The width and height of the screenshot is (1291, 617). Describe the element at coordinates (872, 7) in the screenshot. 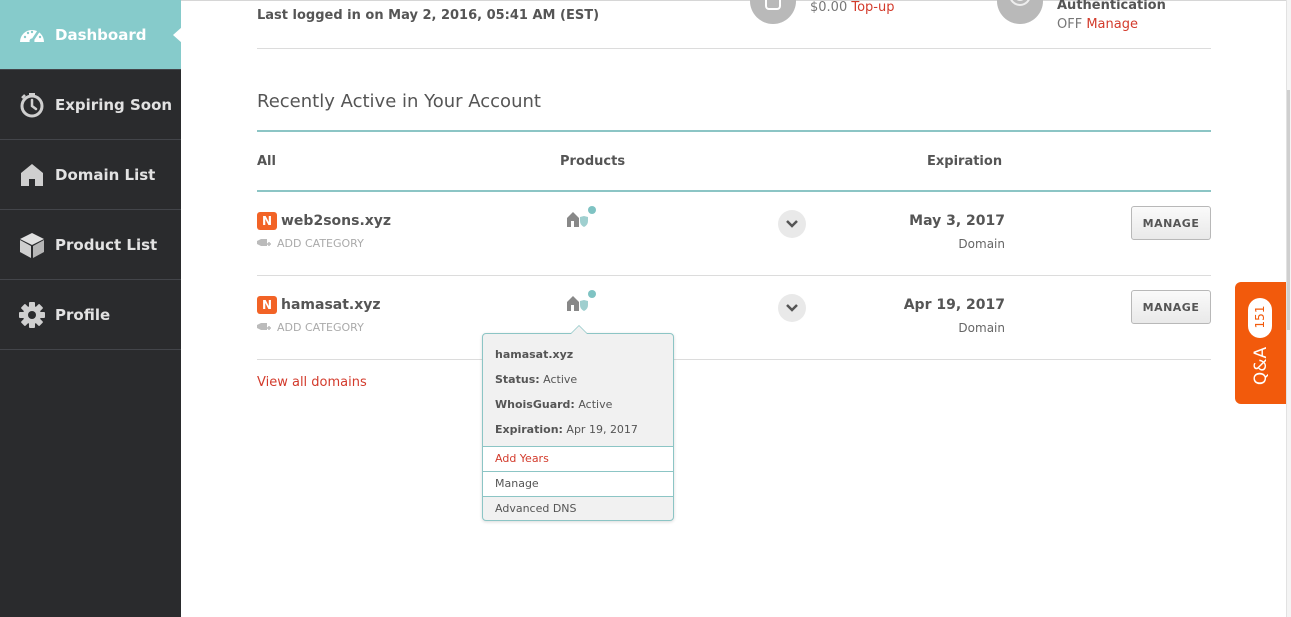

I see `topup-link: Top-up` at that location.